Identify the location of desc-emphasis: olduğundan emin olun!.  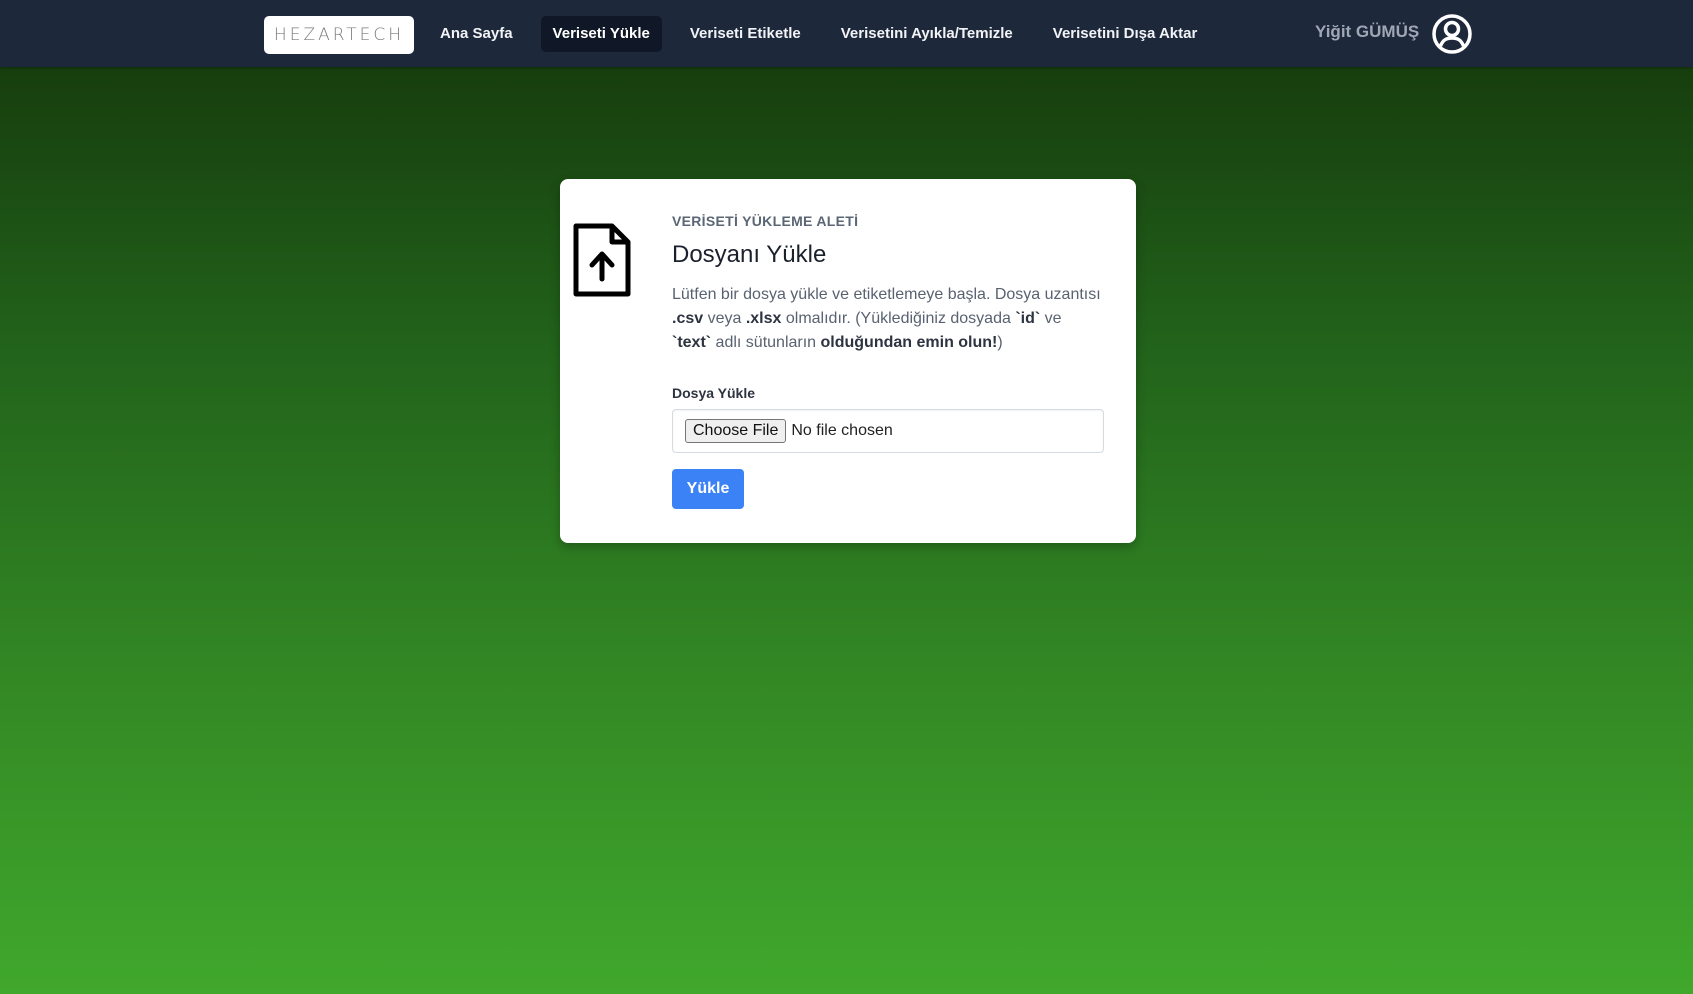
(909, 342).